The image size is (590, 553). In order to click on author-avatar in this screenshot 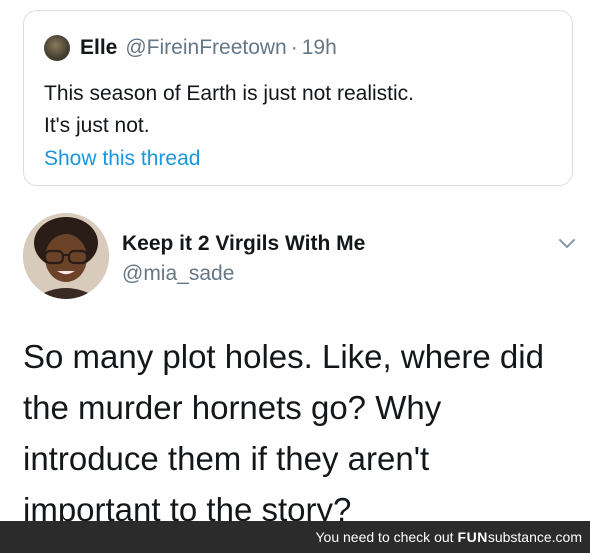, I will do `click(66, 256)`.